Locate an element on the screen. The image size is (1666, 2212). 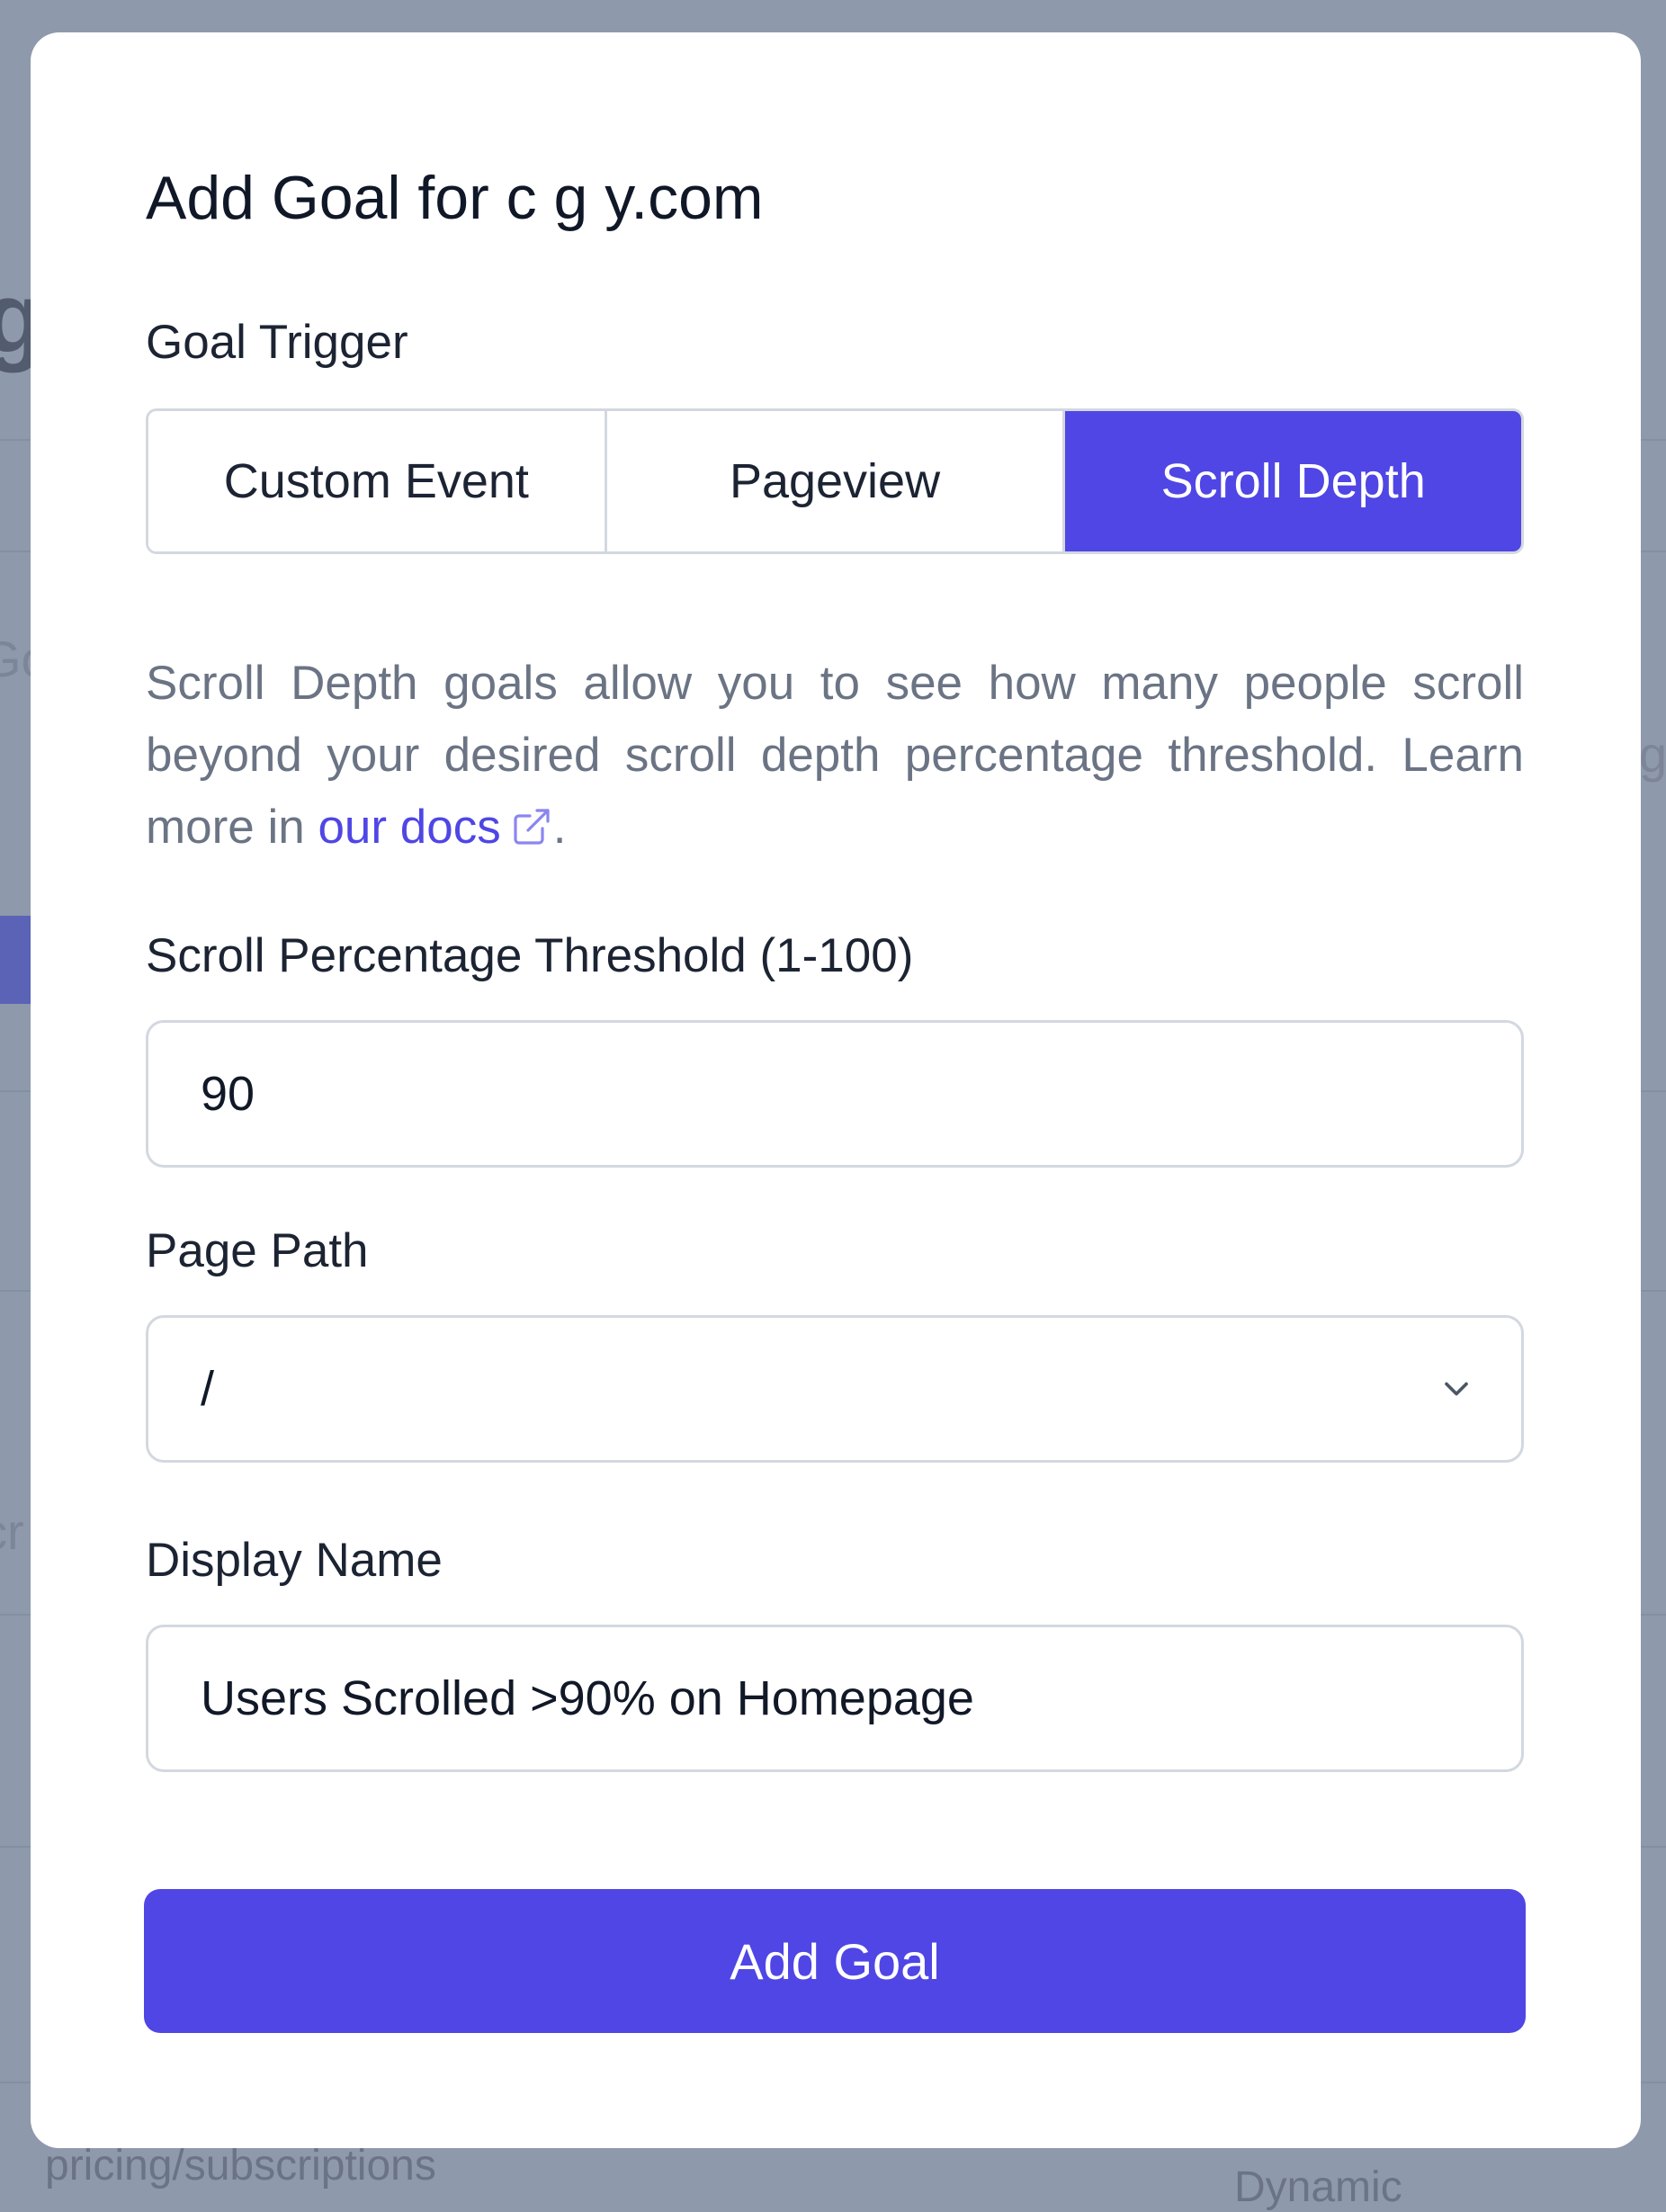
goal-trigger-segmented-control: Custom Event Pageview Scroll Depth is located at coordinates (835, 481).